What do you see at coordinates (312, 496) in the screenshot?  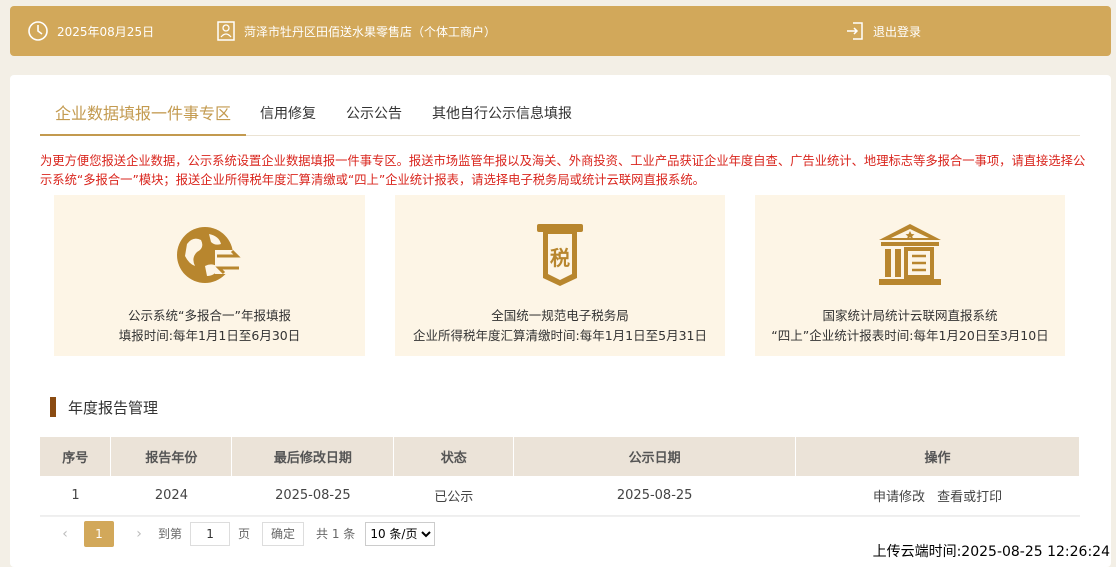 I see `cell-modified: 2025-08-25` at bounding box center [312, 496].